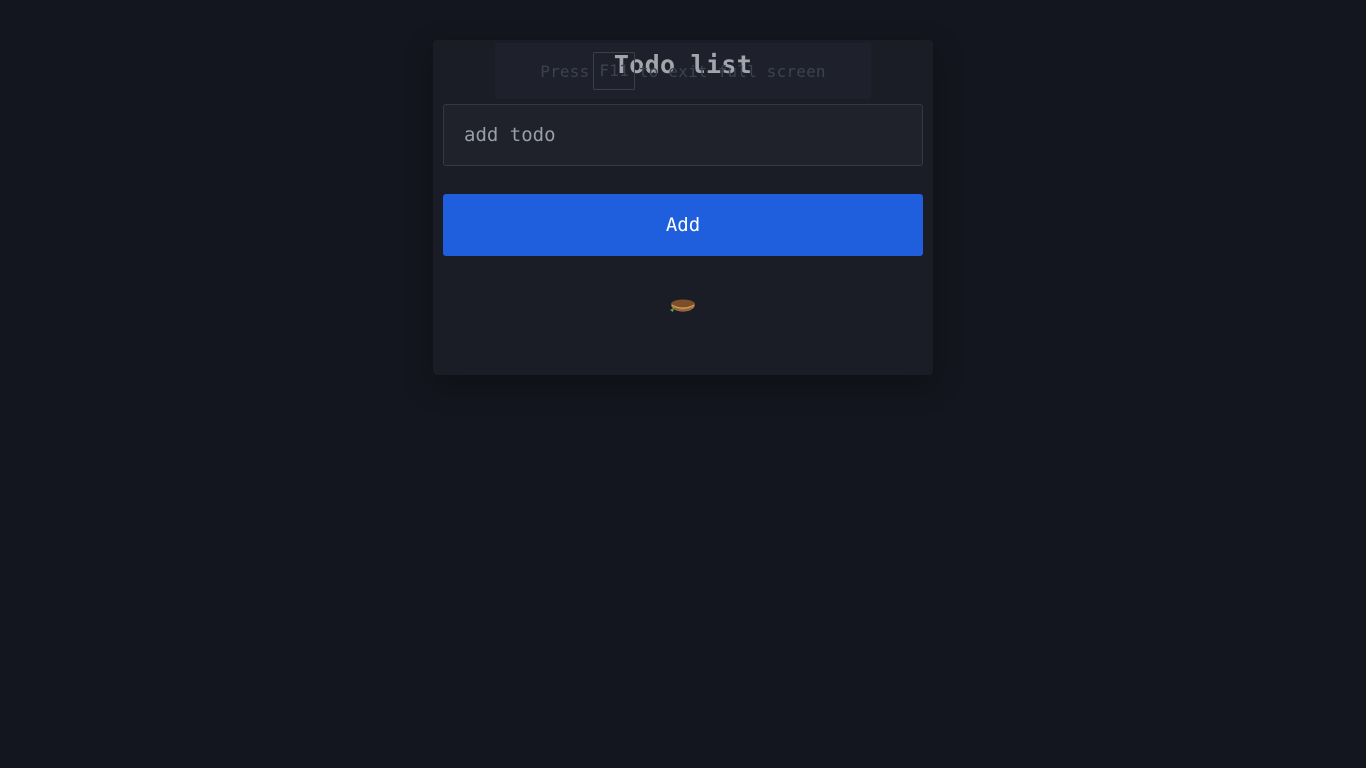 The height and width of the screenshot is (768, 1366). What do you see at coordinates (732, 71) in the screenshot?
I see `fullscreen-notice-after: to exit full screen` at bounding box center [732, 71].